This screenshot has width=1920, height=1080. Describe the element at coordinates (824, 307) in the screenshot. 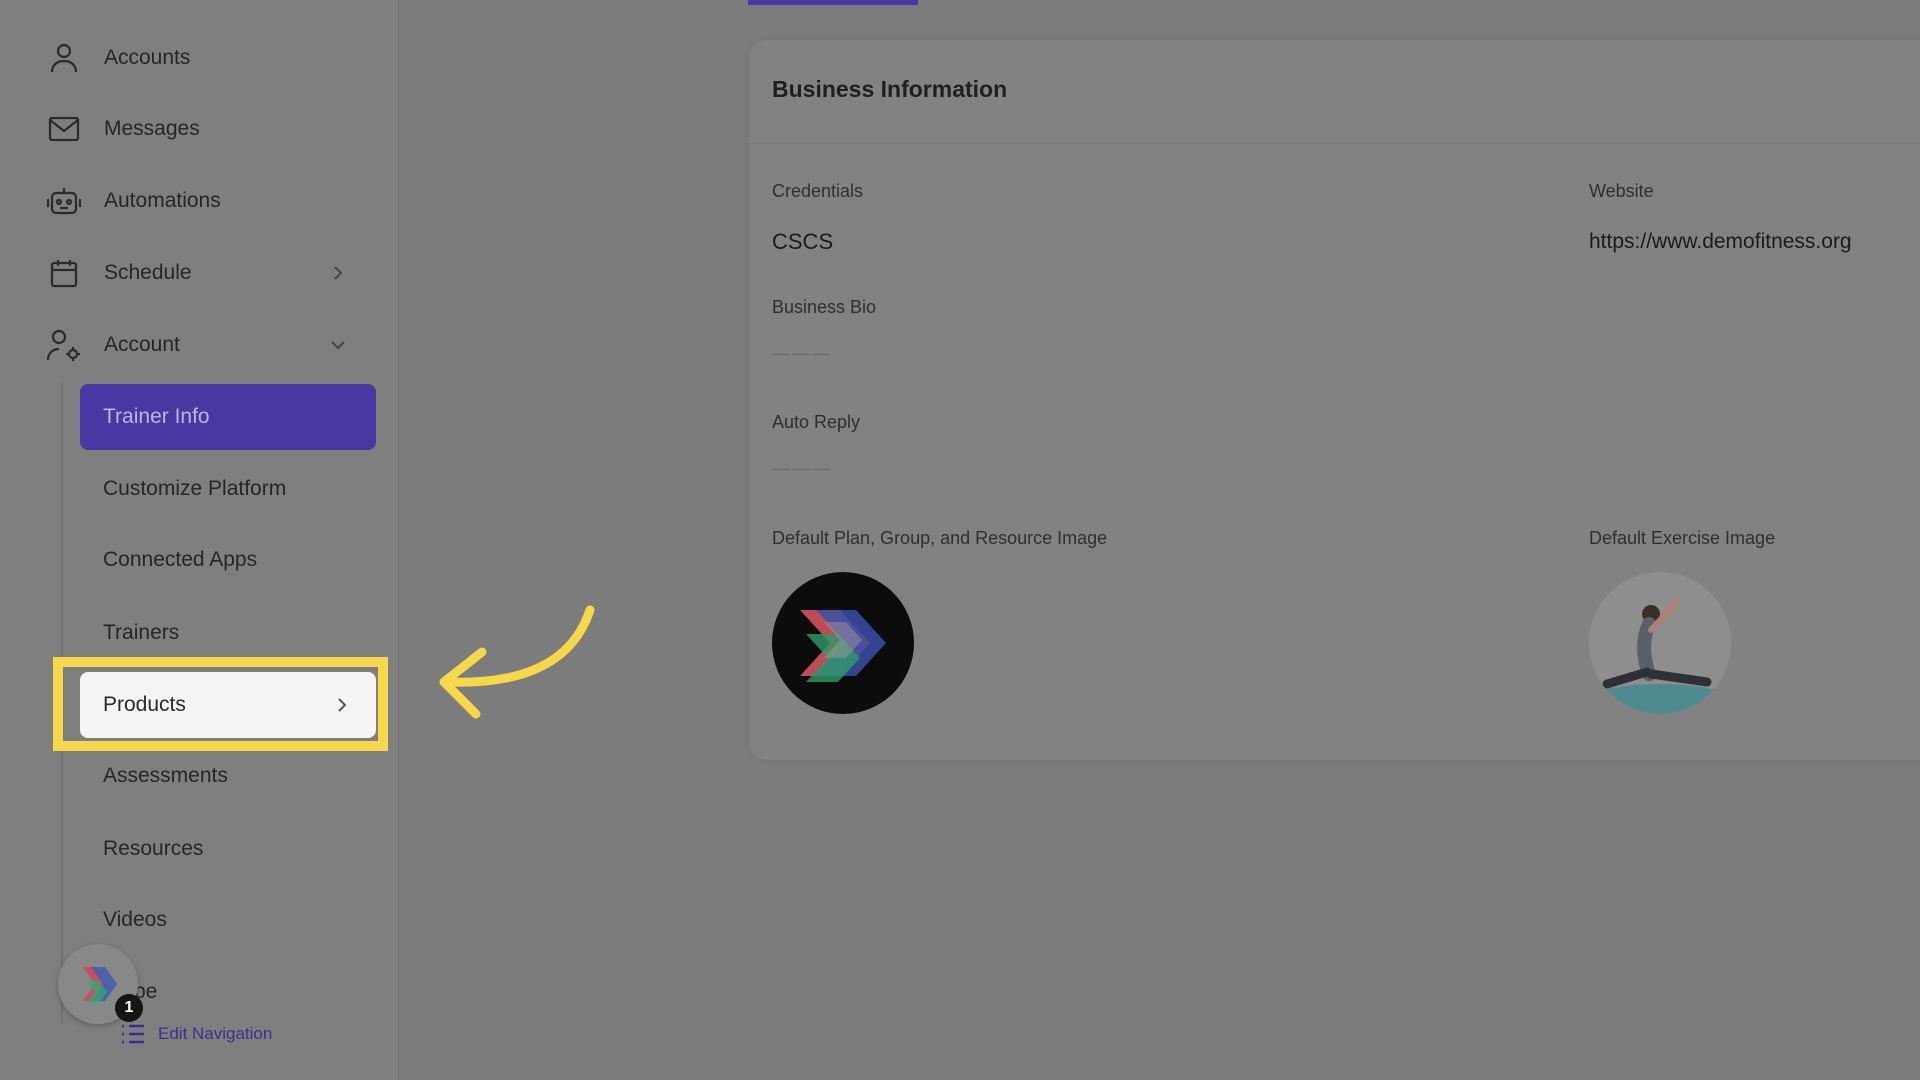

I see `business-bio-label: Business Bio` at that location.